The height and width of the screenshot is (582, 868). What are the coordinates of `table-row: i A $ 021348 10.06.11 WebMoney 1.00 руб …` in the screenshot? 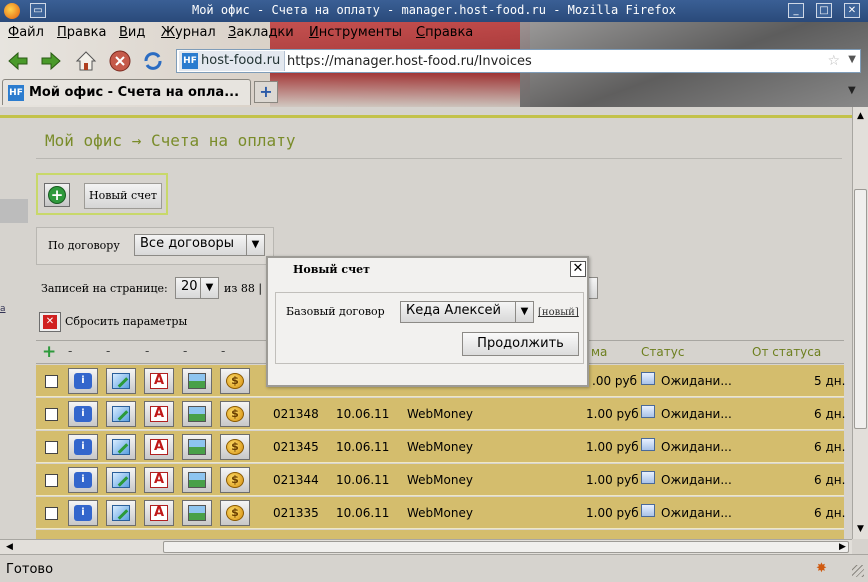 It's located at (441, 414).